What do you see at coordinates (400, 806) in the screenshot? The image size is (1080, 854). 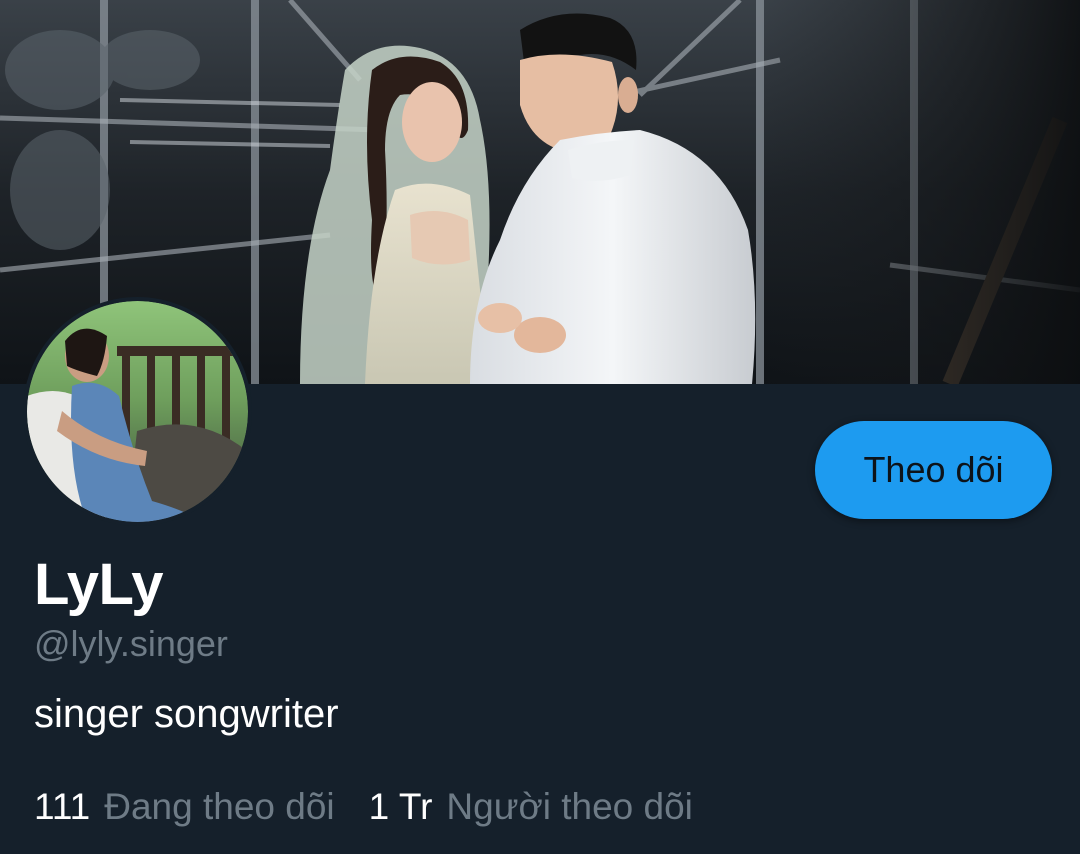 I see `followers-count: 1 Tr` at bounding box center [400, 806].